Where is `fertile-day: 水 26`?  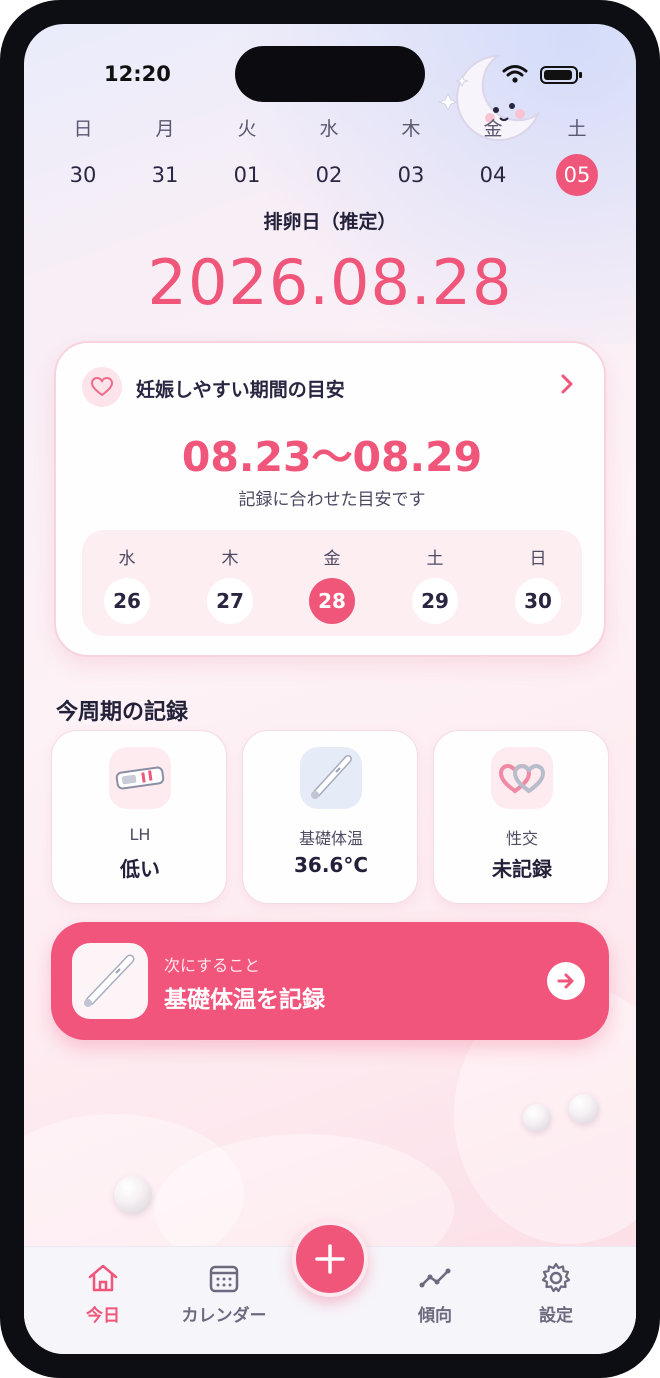 fertile-day: 水 26 is located at coordinates (127, 586).